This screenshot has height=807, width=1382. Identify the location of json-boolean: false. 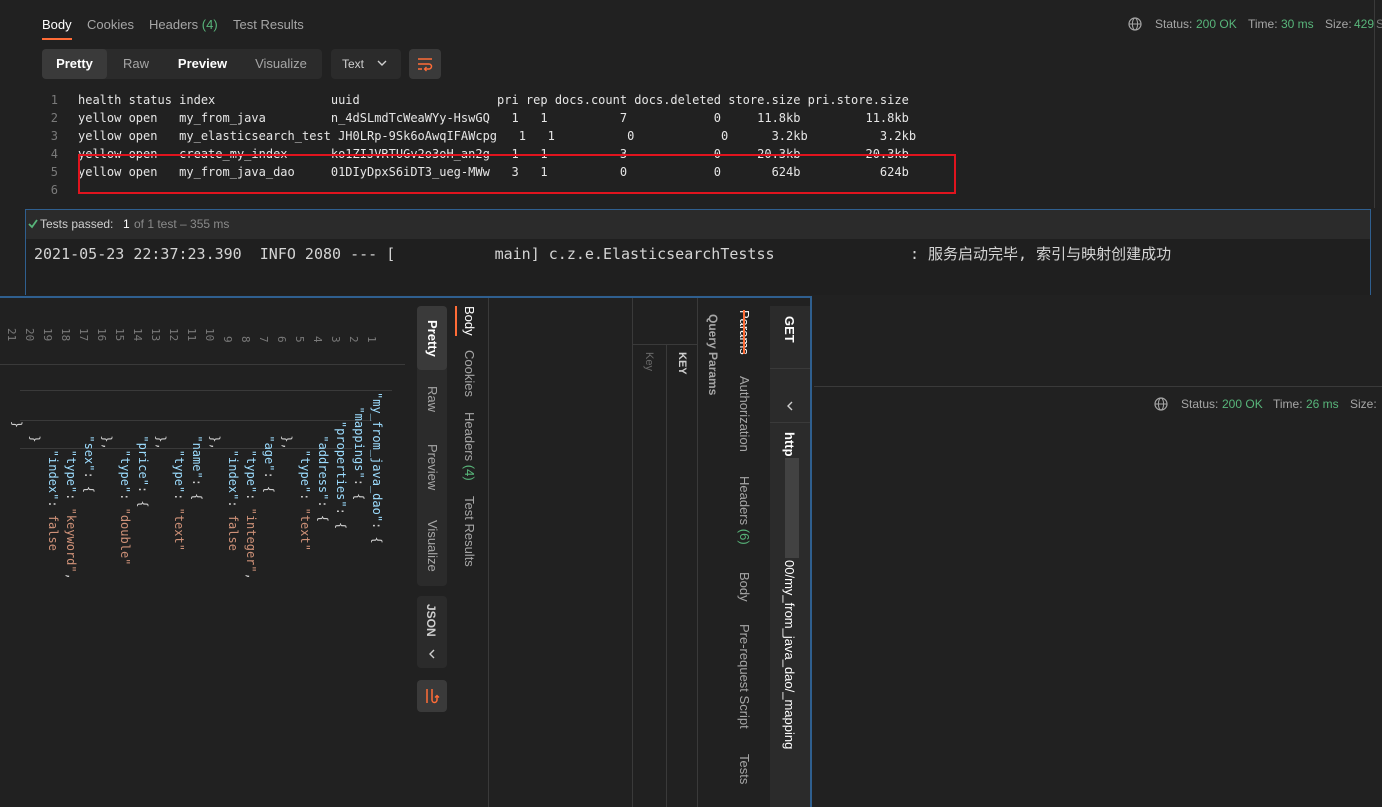
(233, 532).